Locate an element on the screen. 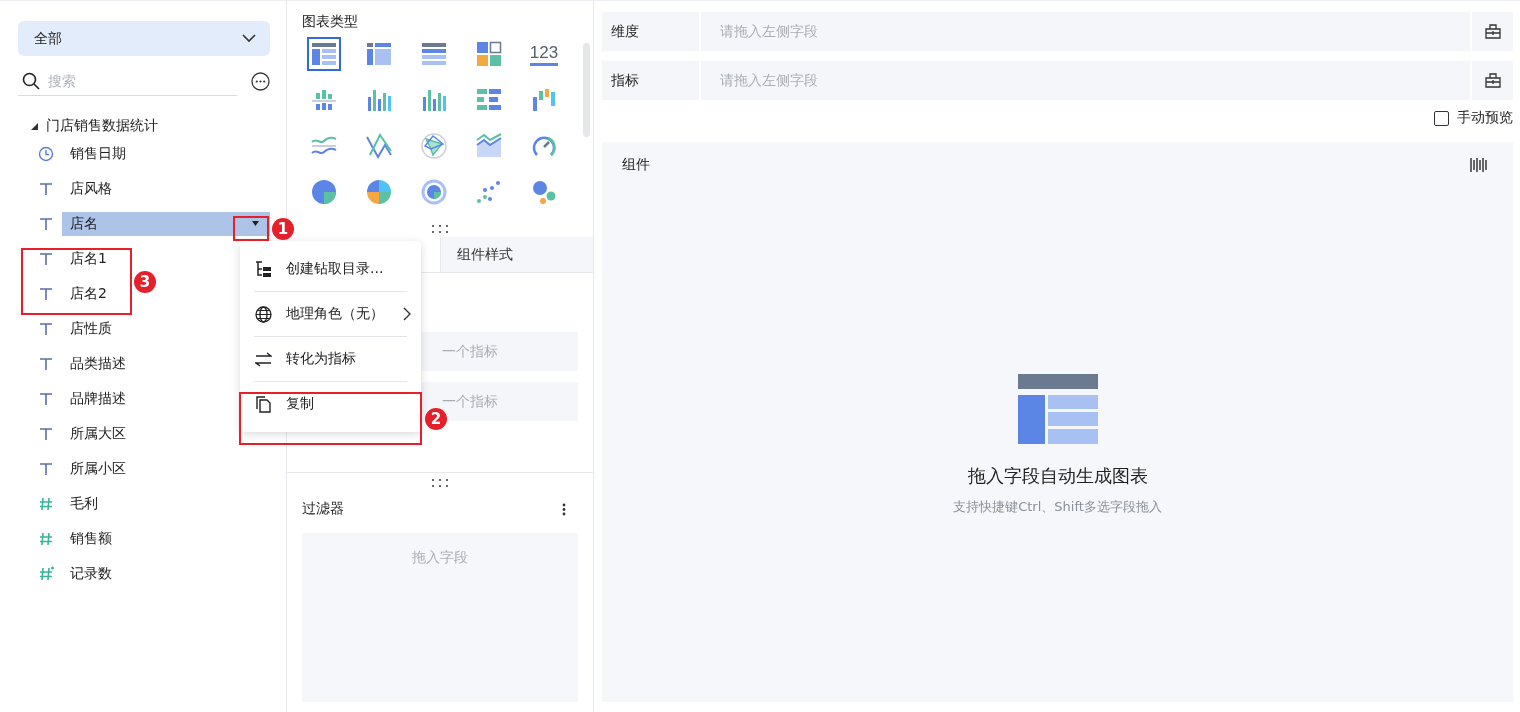 The width and height of the screenshot is (1520, 712). section-title: 图表类型 is located at coordinates (330, 22).